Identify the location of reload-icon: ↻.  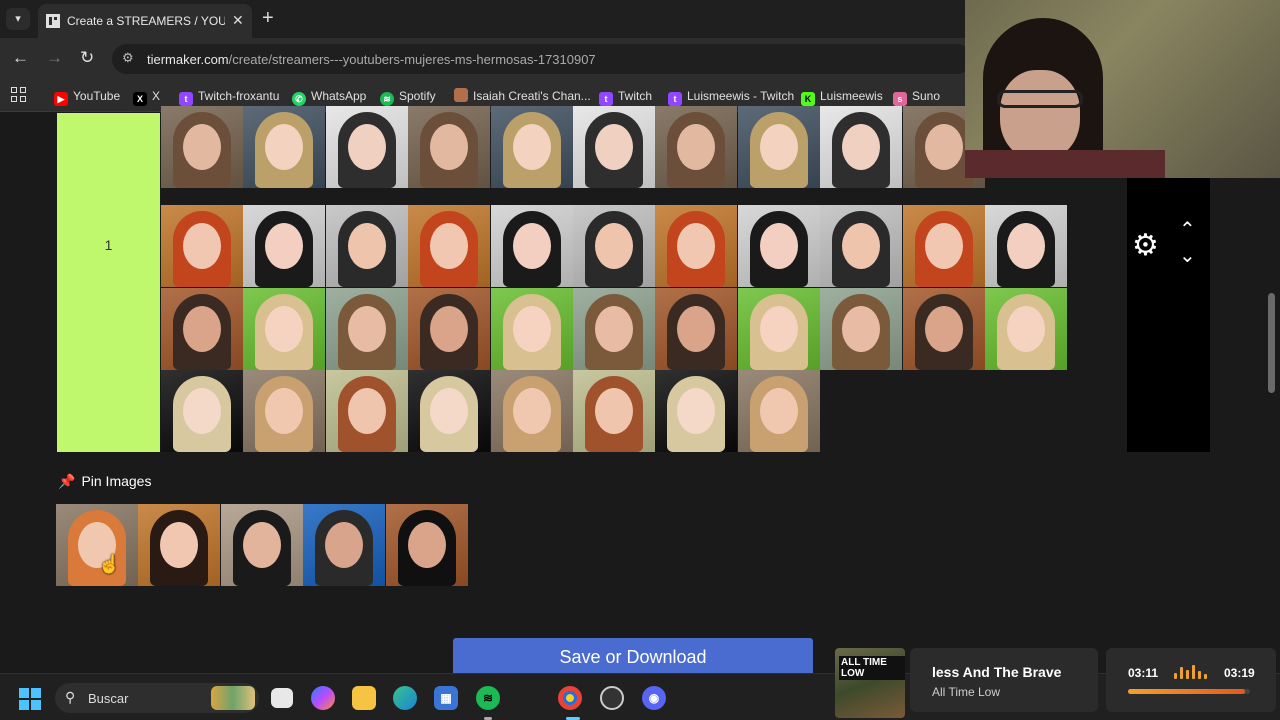
(87, 58).